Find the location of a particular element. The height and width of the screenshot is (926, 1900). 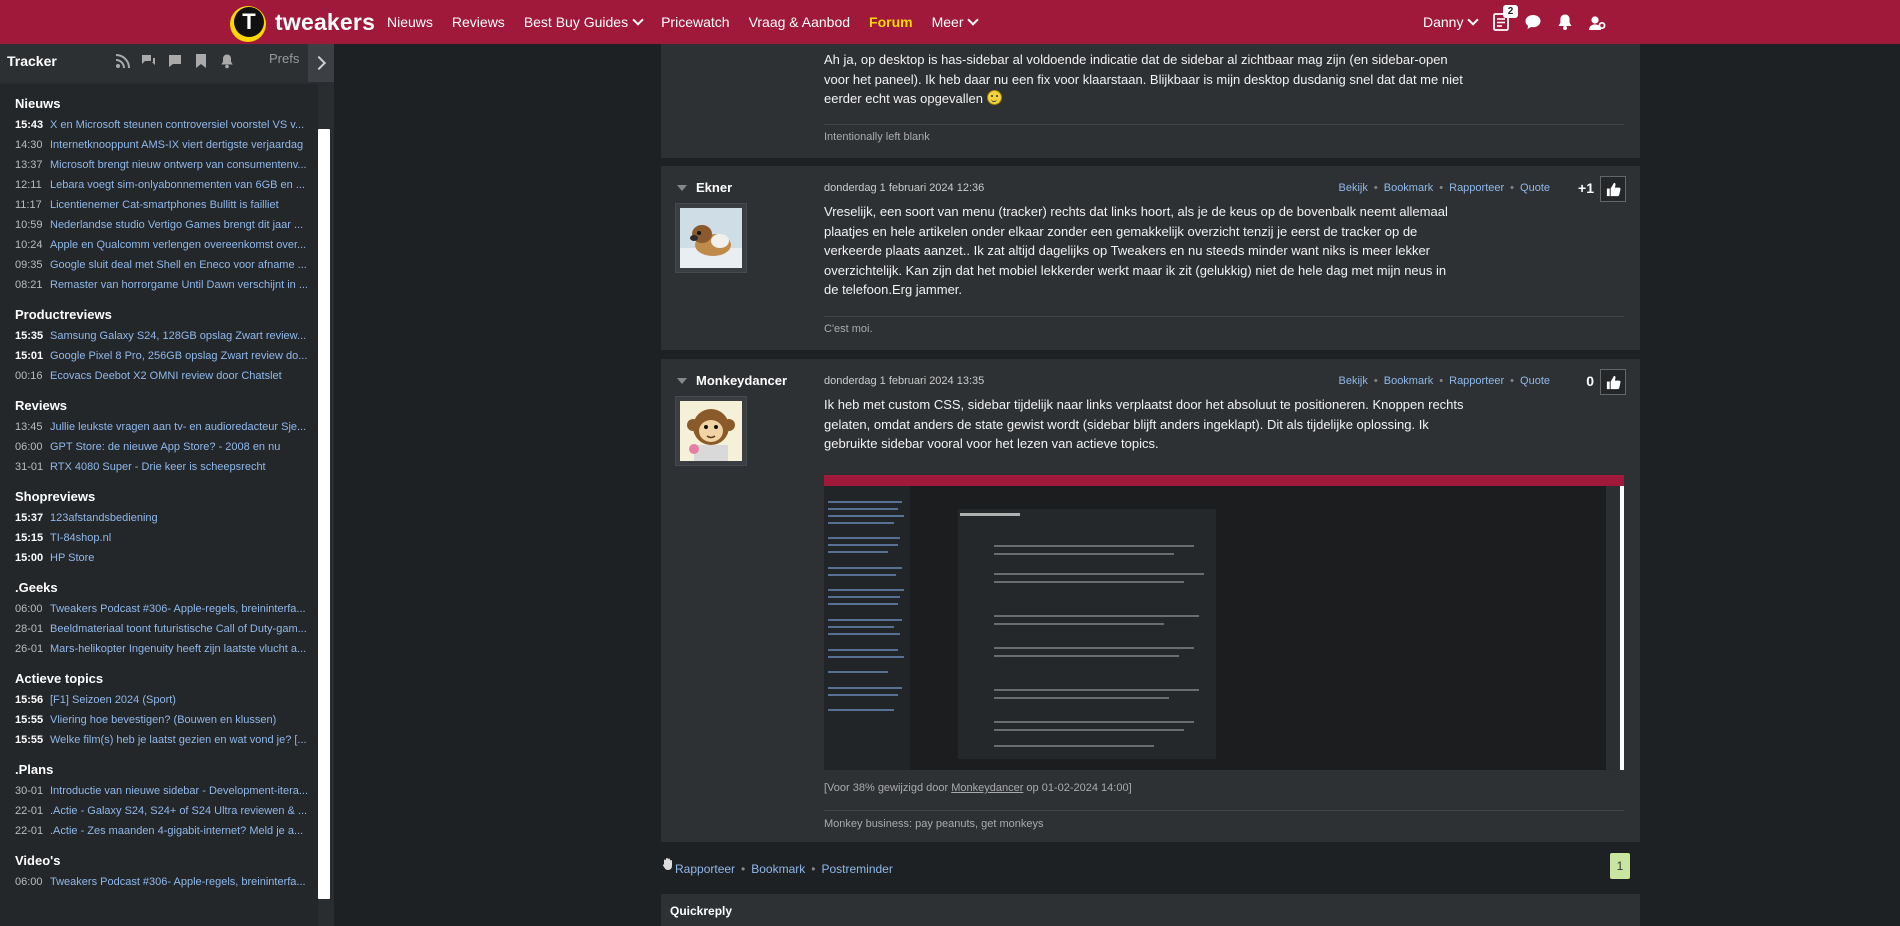

tracker-section-heading: Reviews is located at coordinates (159, 406).